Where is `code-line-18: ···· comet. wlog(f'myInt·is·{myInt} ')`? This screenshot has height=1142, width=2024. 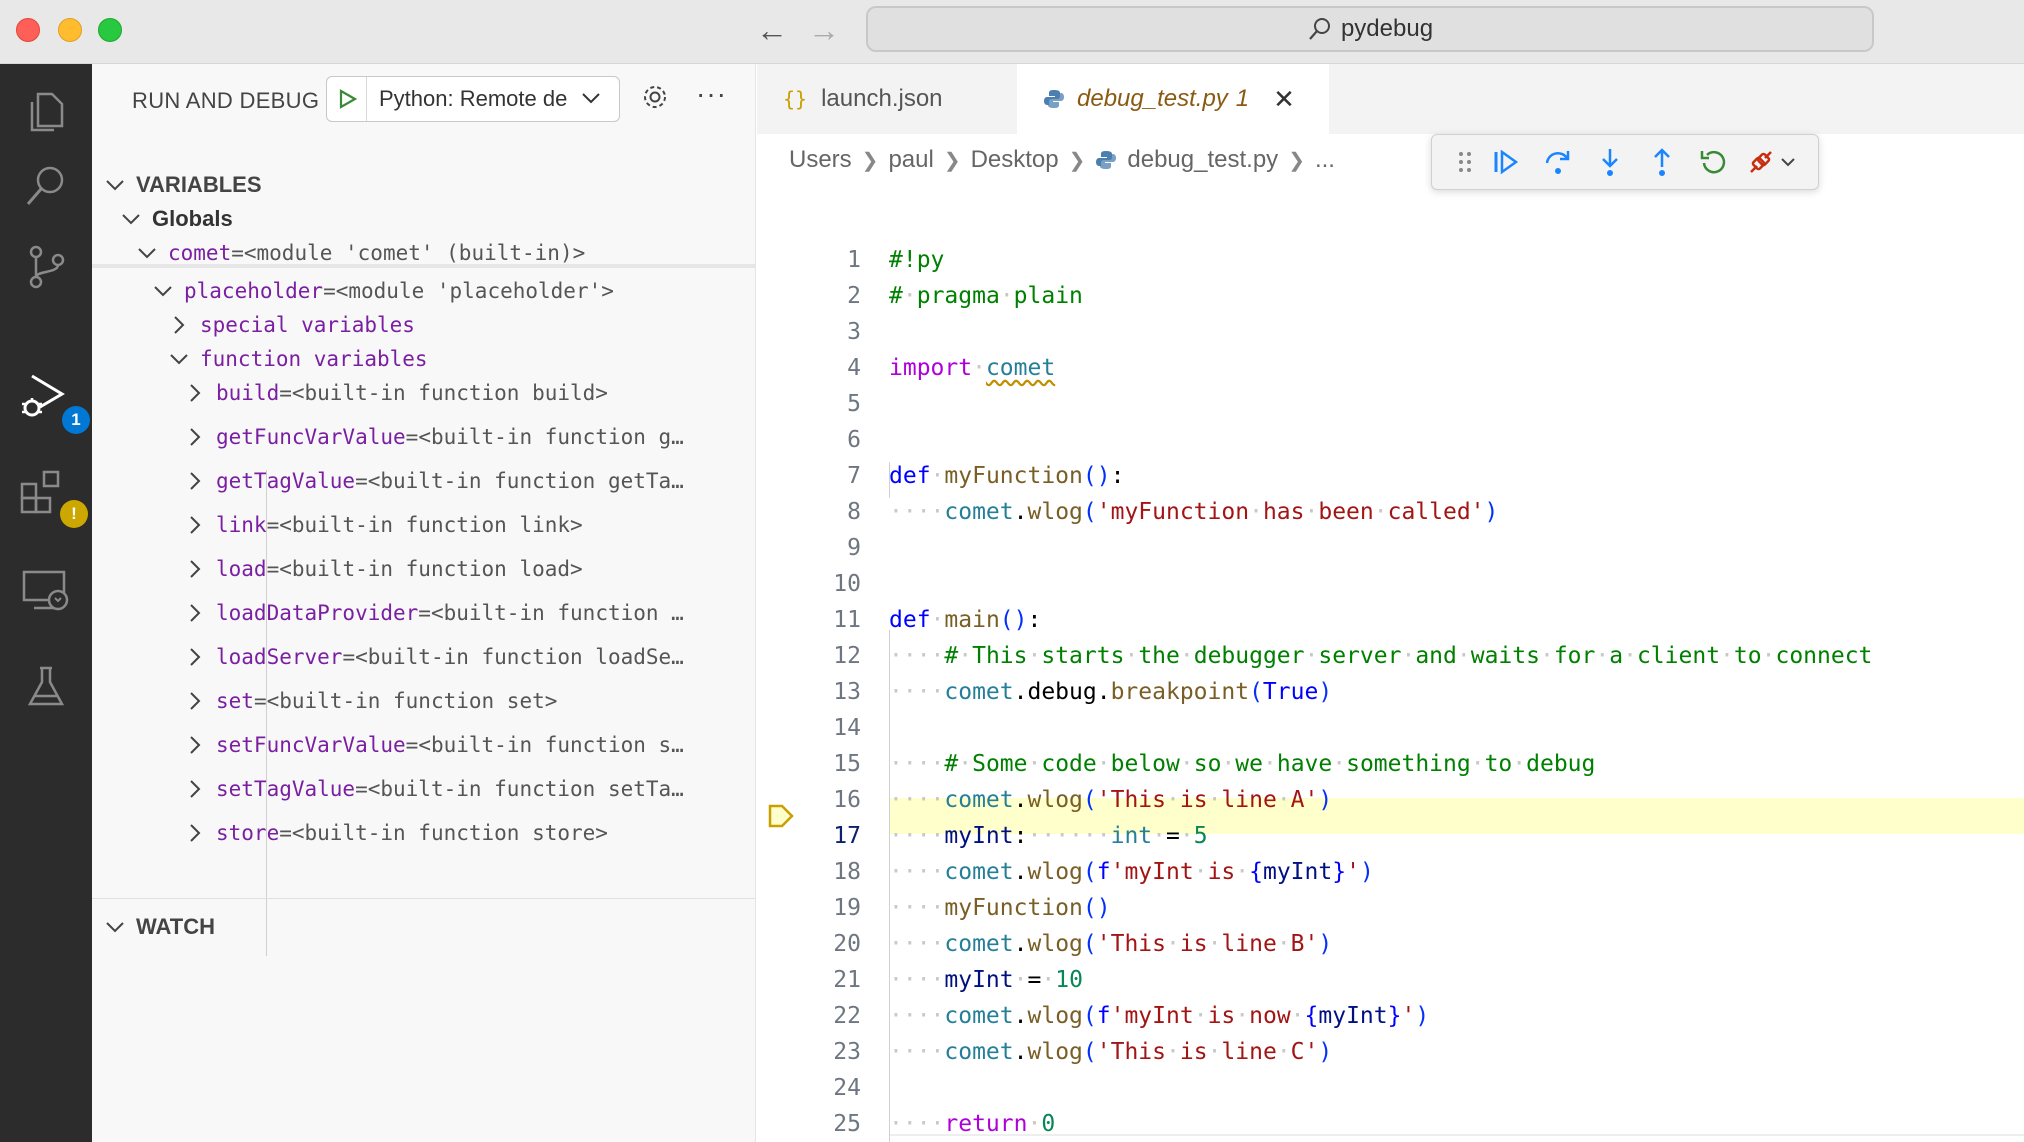
code-line-18: ···· comet. wlog(f'myInt·is·{myInt} ') is located at coordinates (1131, 872).